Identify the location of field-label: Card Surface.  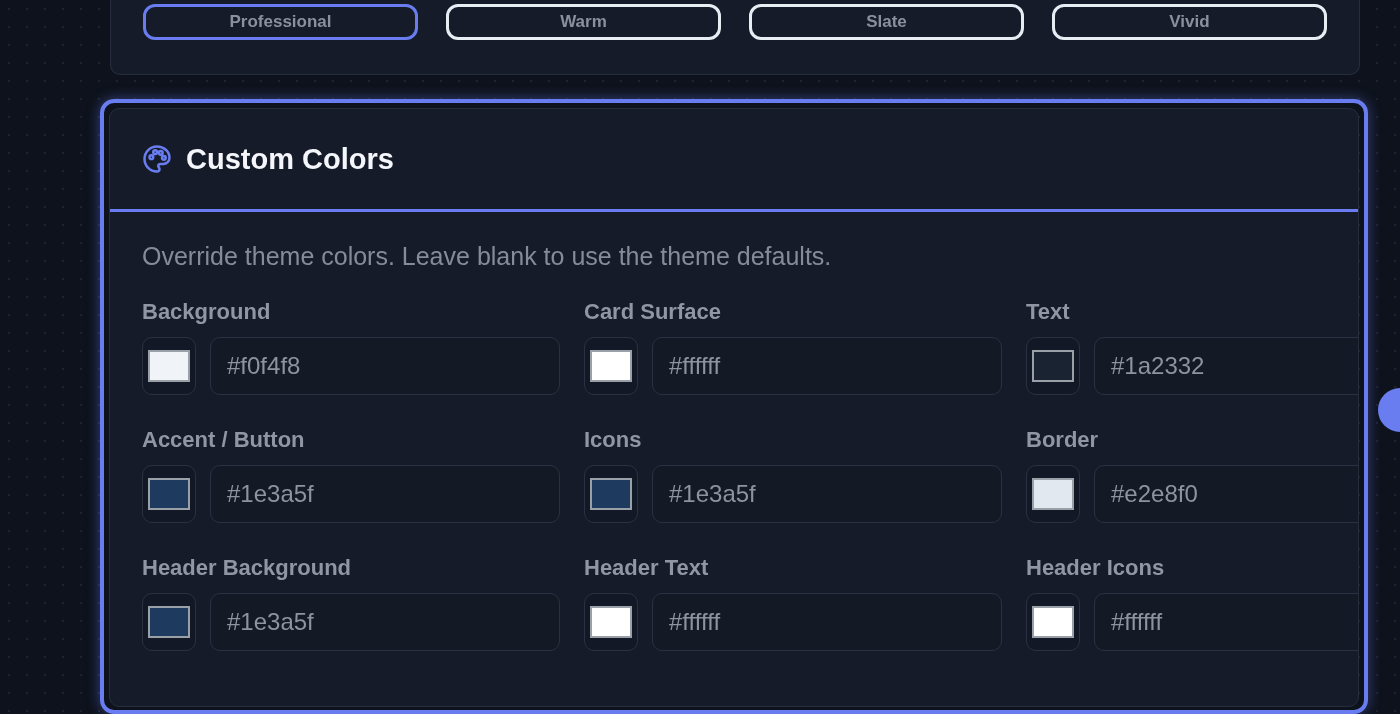
(653, 312).